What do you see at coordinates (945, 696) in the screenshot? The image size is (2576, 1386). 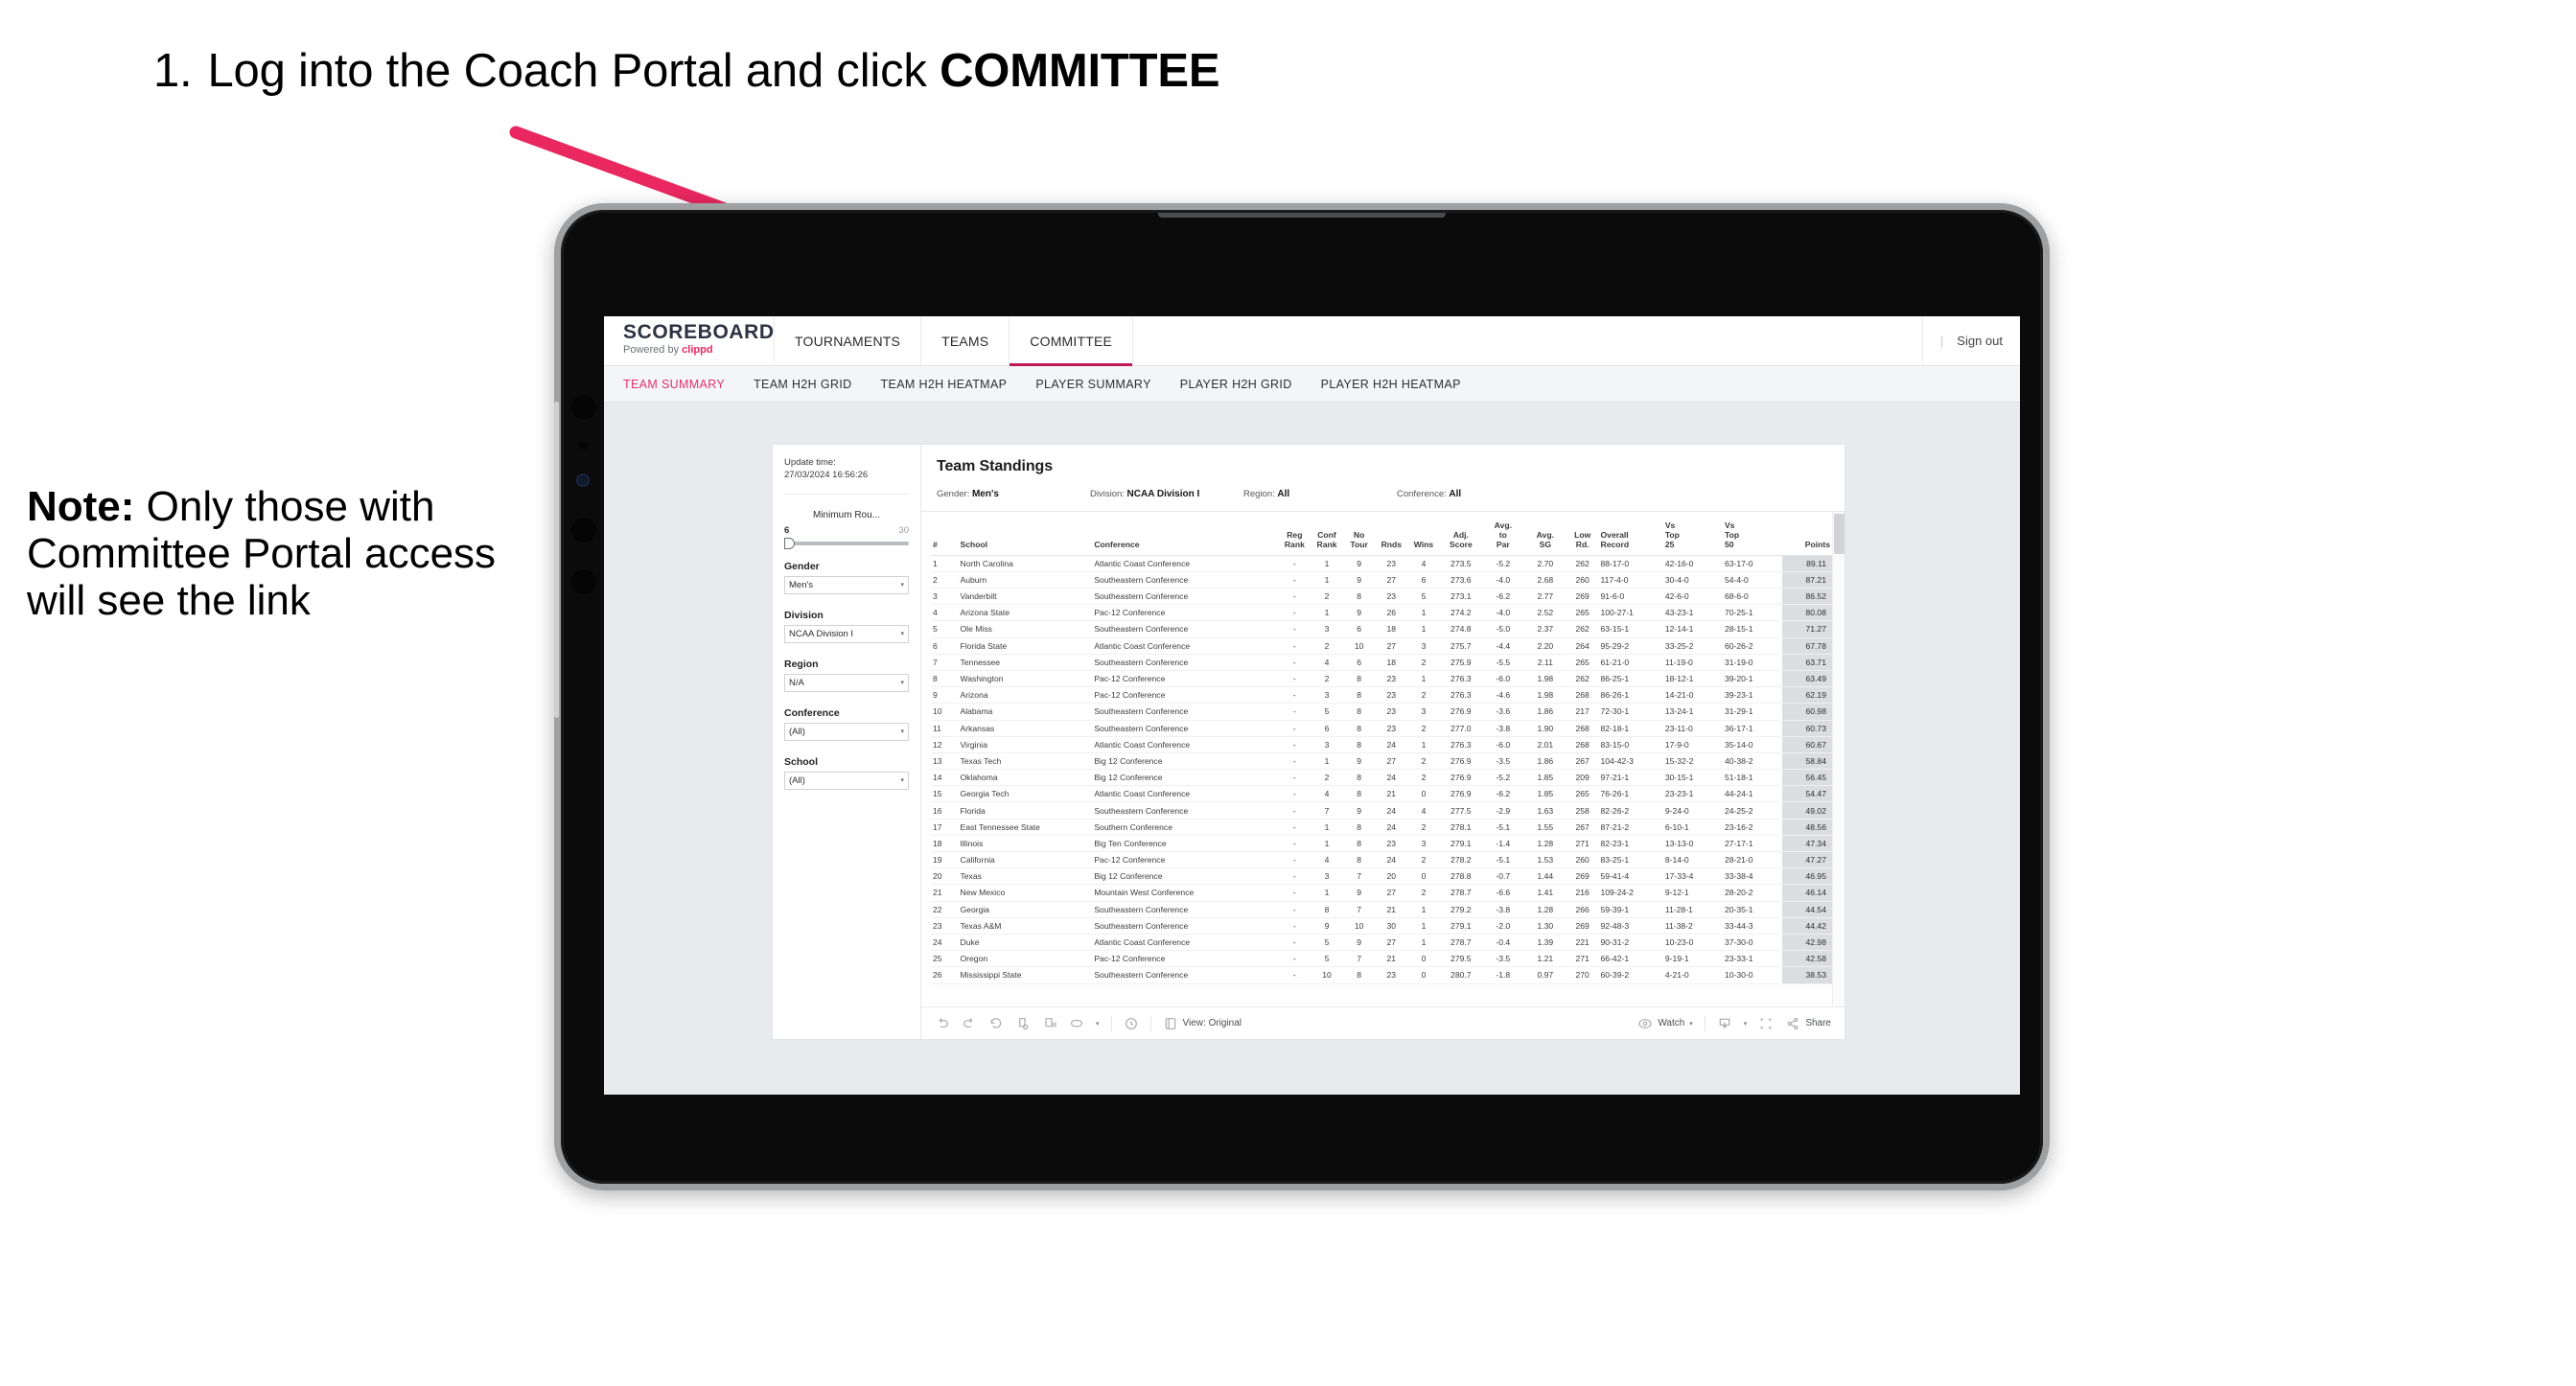 I see `cell-: 9` at bounding box center [945, 696].